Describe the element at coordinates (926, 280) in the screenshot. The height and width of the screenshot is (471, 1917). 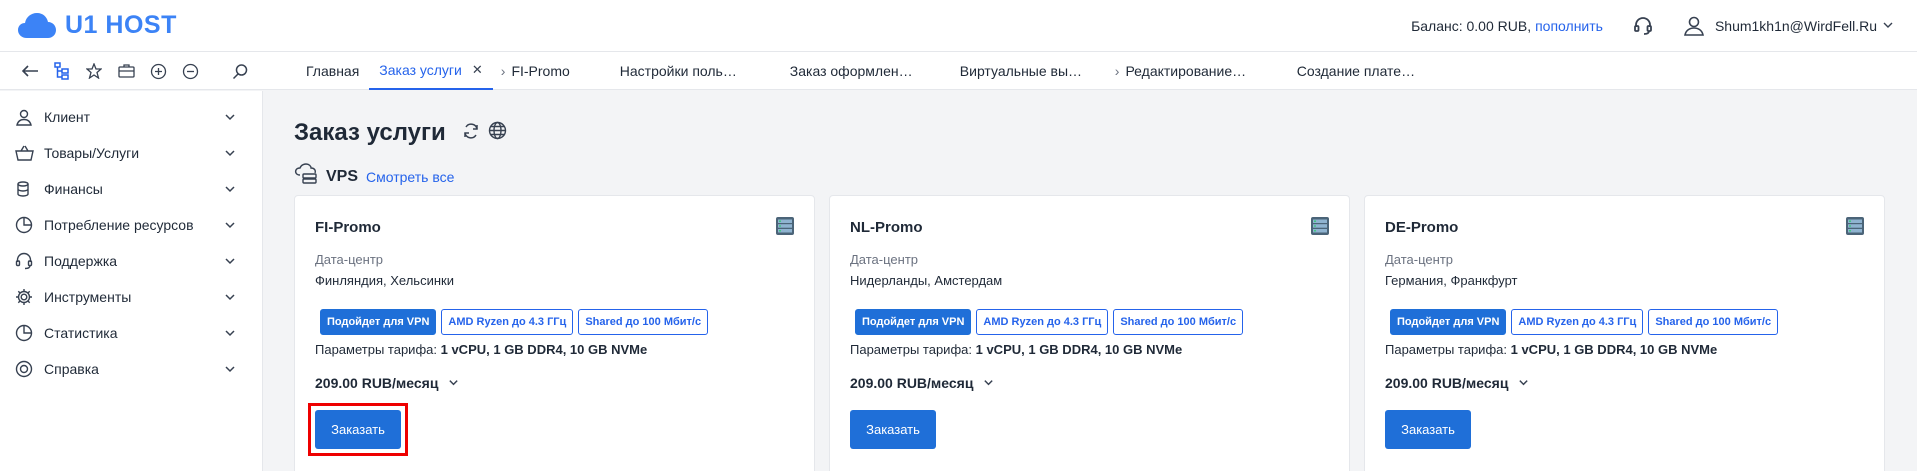
I see `datacenter-value: Нидерланды, Амстердам` at that location.